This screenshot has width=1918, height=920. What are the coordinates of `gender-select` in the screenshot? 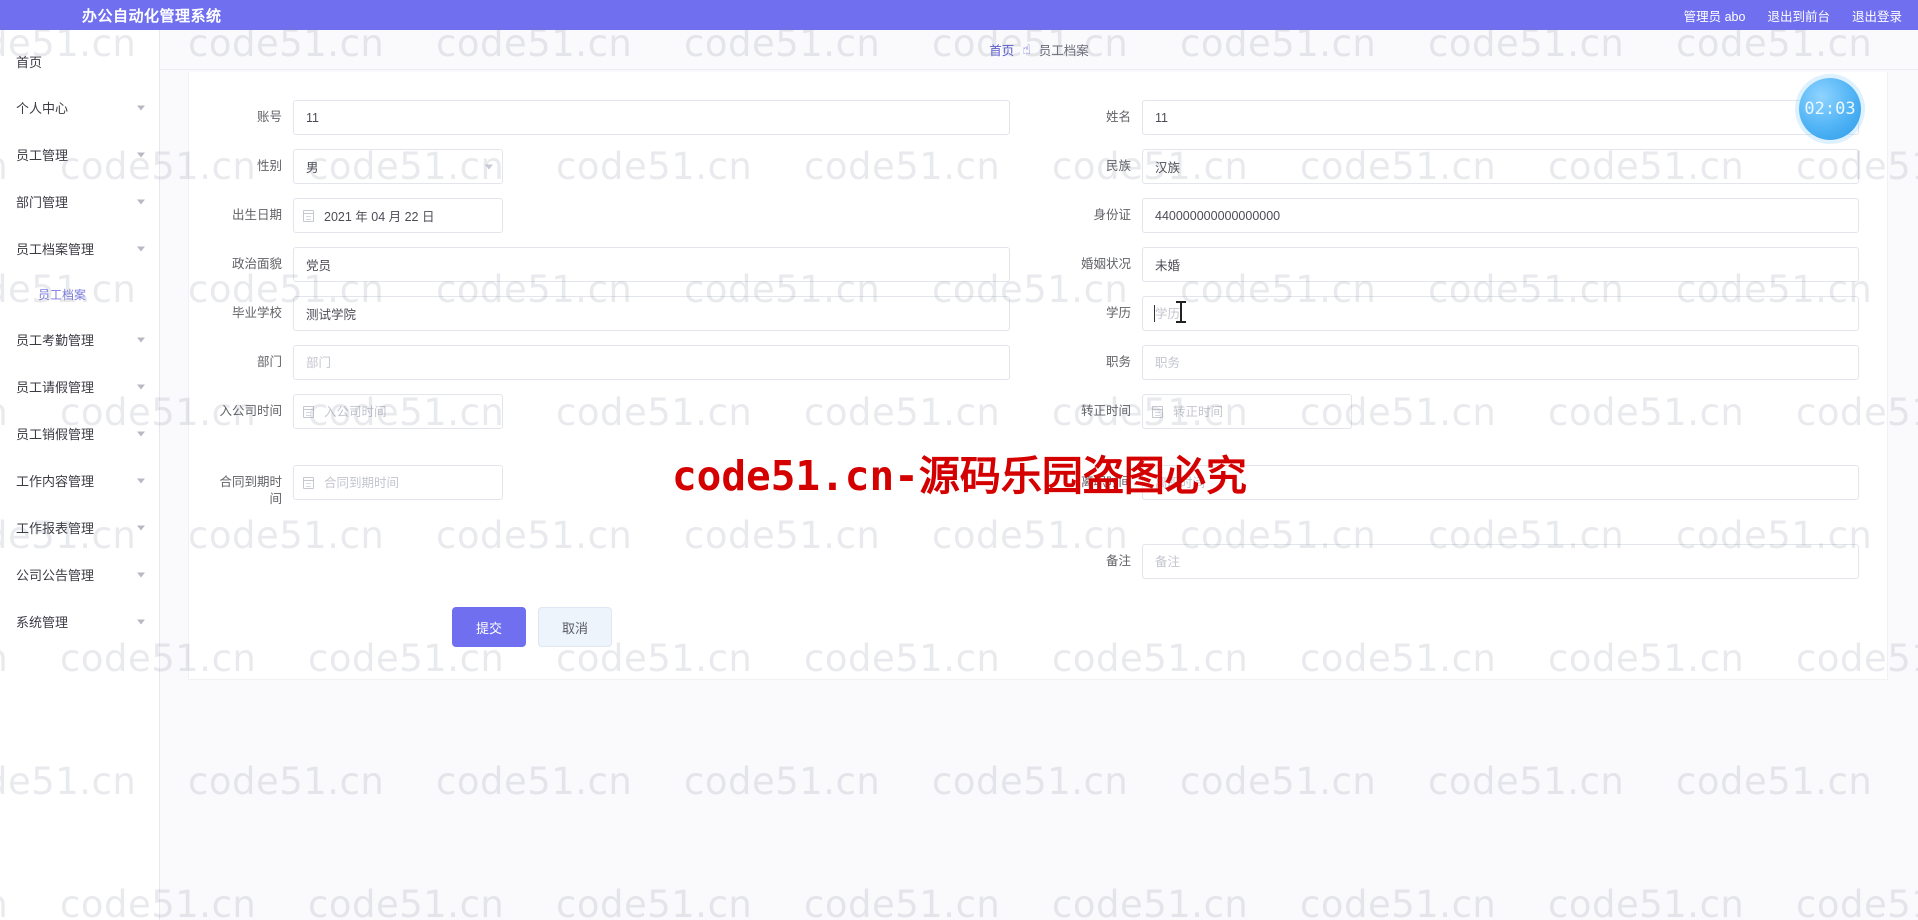 It's located at (398, 166).